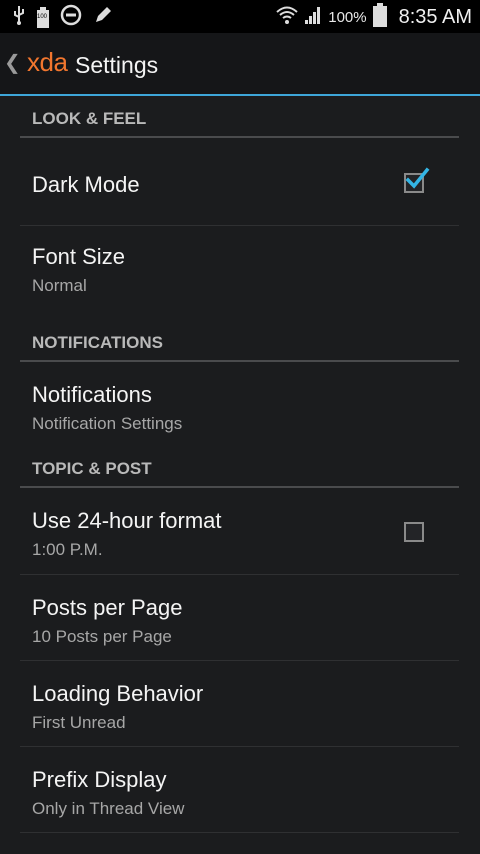 This screenshot has width=480, height=854. What do you see at coordinates (240, 64) in the screenshot?
I see `action-bar: ❮ xda Settings` at bounding box center [240, 64].